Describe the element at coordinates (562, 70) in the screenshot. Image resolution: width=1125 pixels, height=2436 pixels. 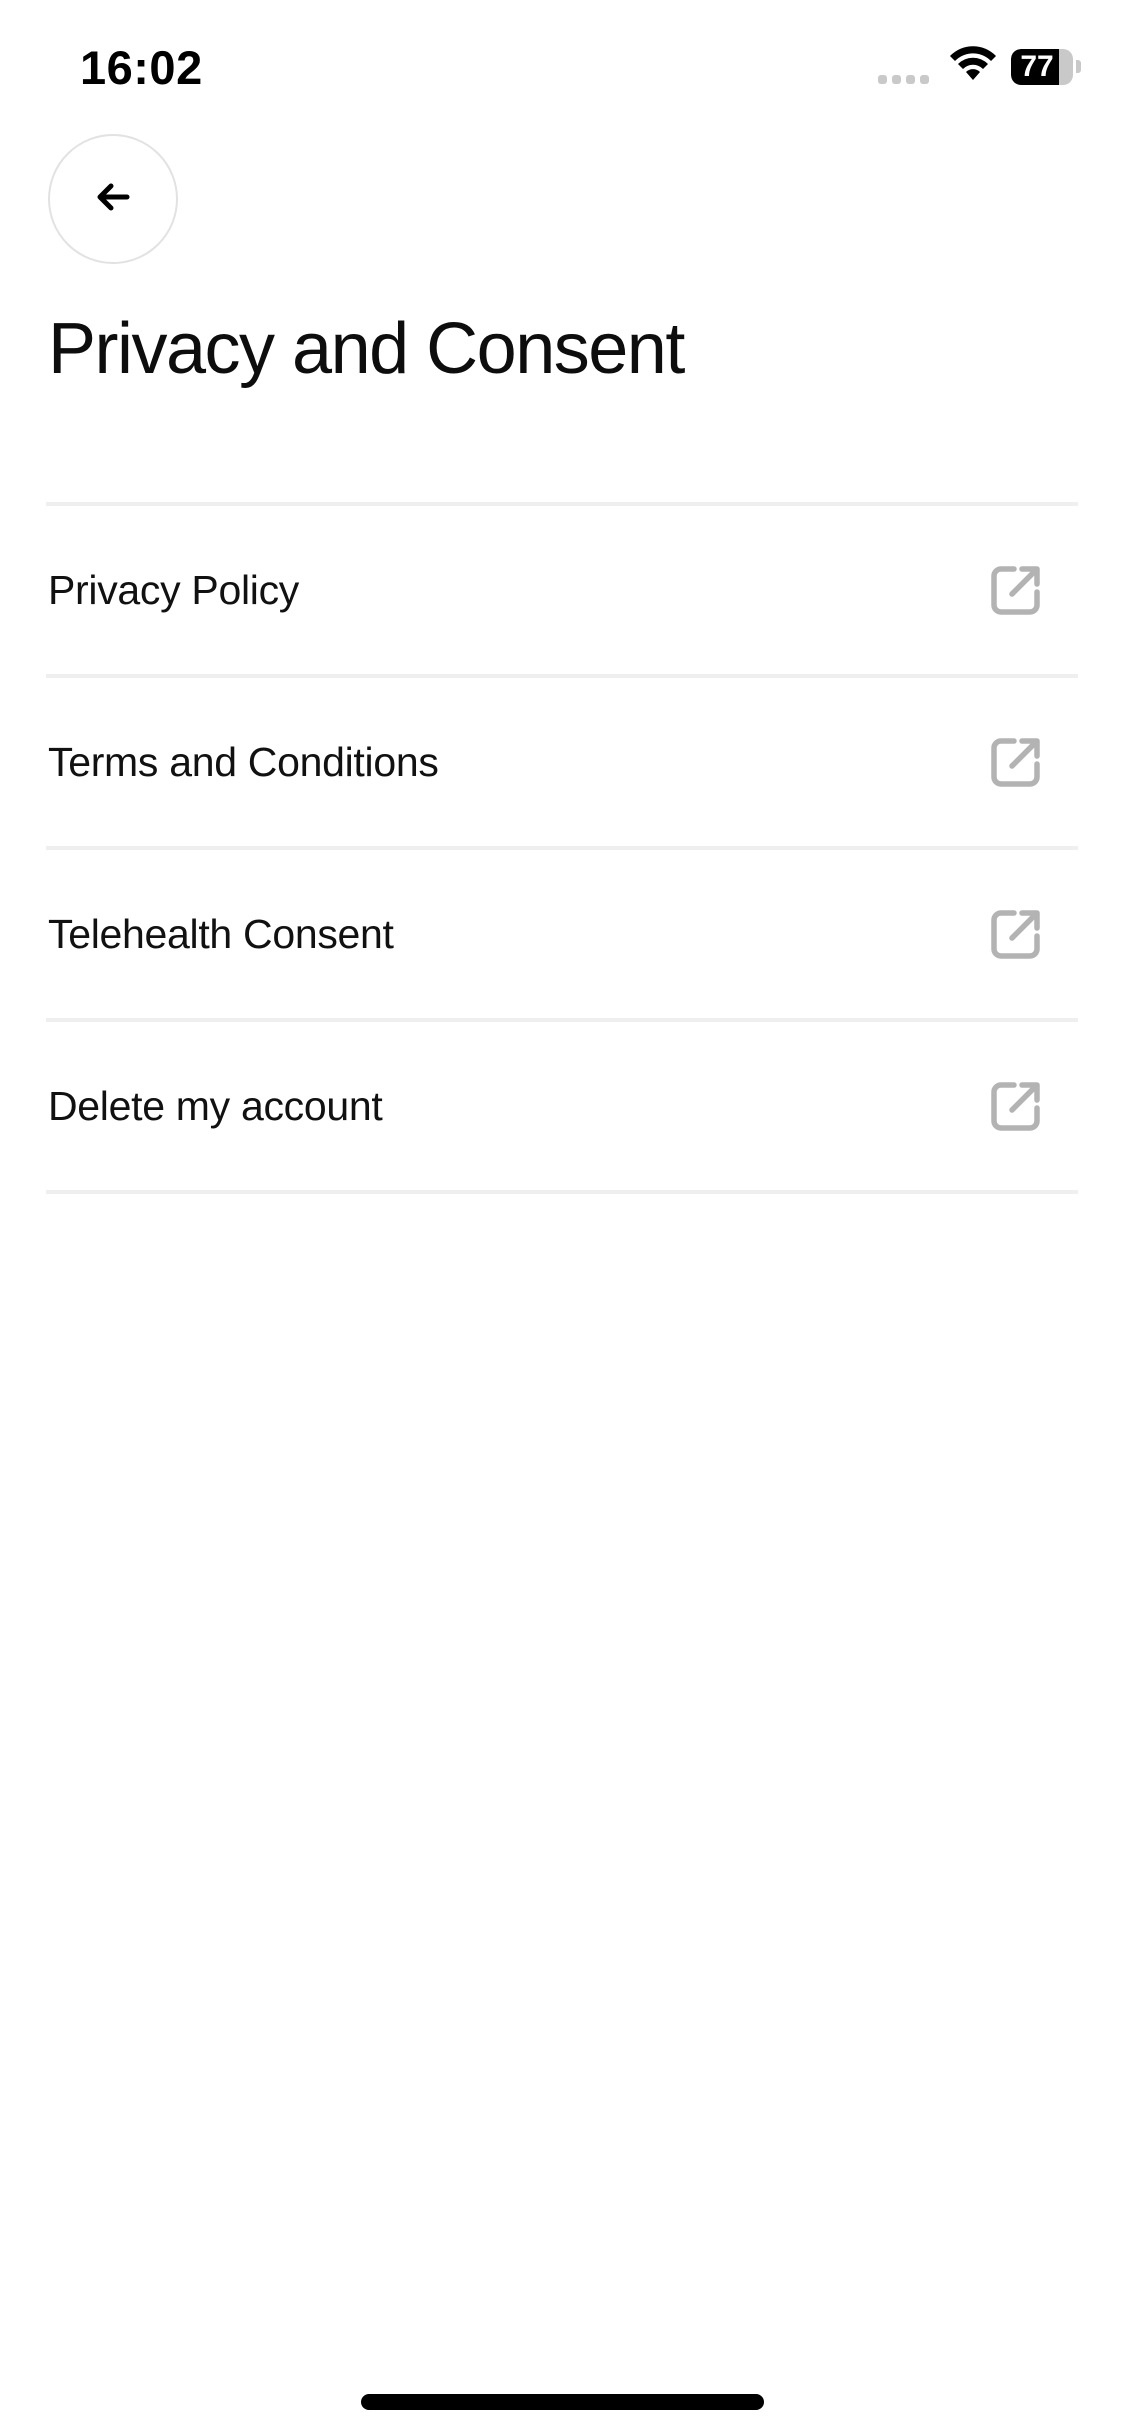
I see `status-bar: 16:02 77` at that location.